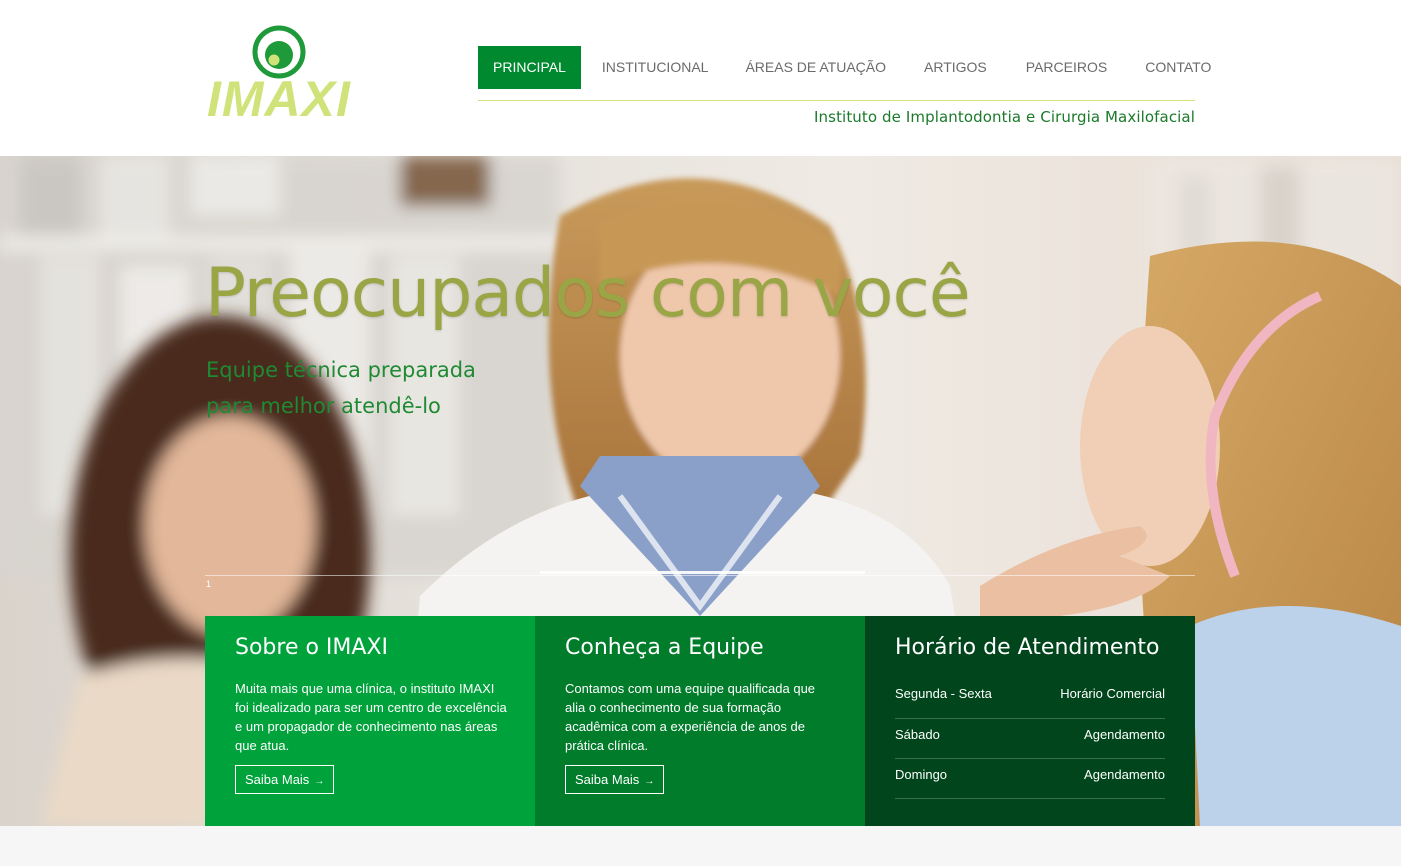 Image resolution: width=1401 pixels, height=866 pixels. I want to click on hours-day: Domingo, so click(921, 774).